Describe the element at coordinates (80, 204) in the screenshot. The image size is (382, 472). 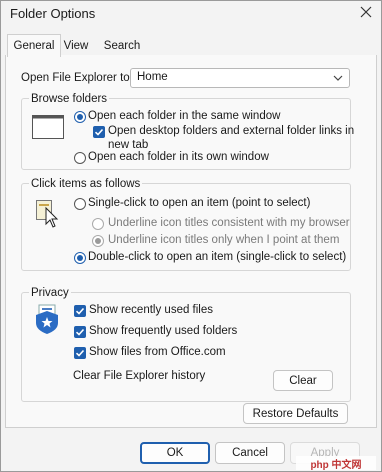
I see `single-click-radio` at that location.